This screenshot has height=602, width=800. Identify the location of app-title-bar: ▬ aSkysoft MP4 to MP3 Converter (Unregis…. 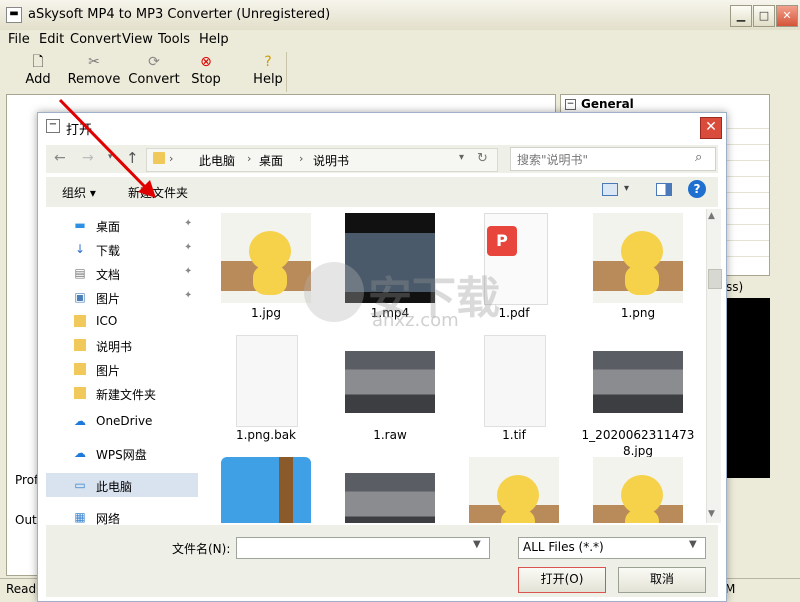
(400, 15).